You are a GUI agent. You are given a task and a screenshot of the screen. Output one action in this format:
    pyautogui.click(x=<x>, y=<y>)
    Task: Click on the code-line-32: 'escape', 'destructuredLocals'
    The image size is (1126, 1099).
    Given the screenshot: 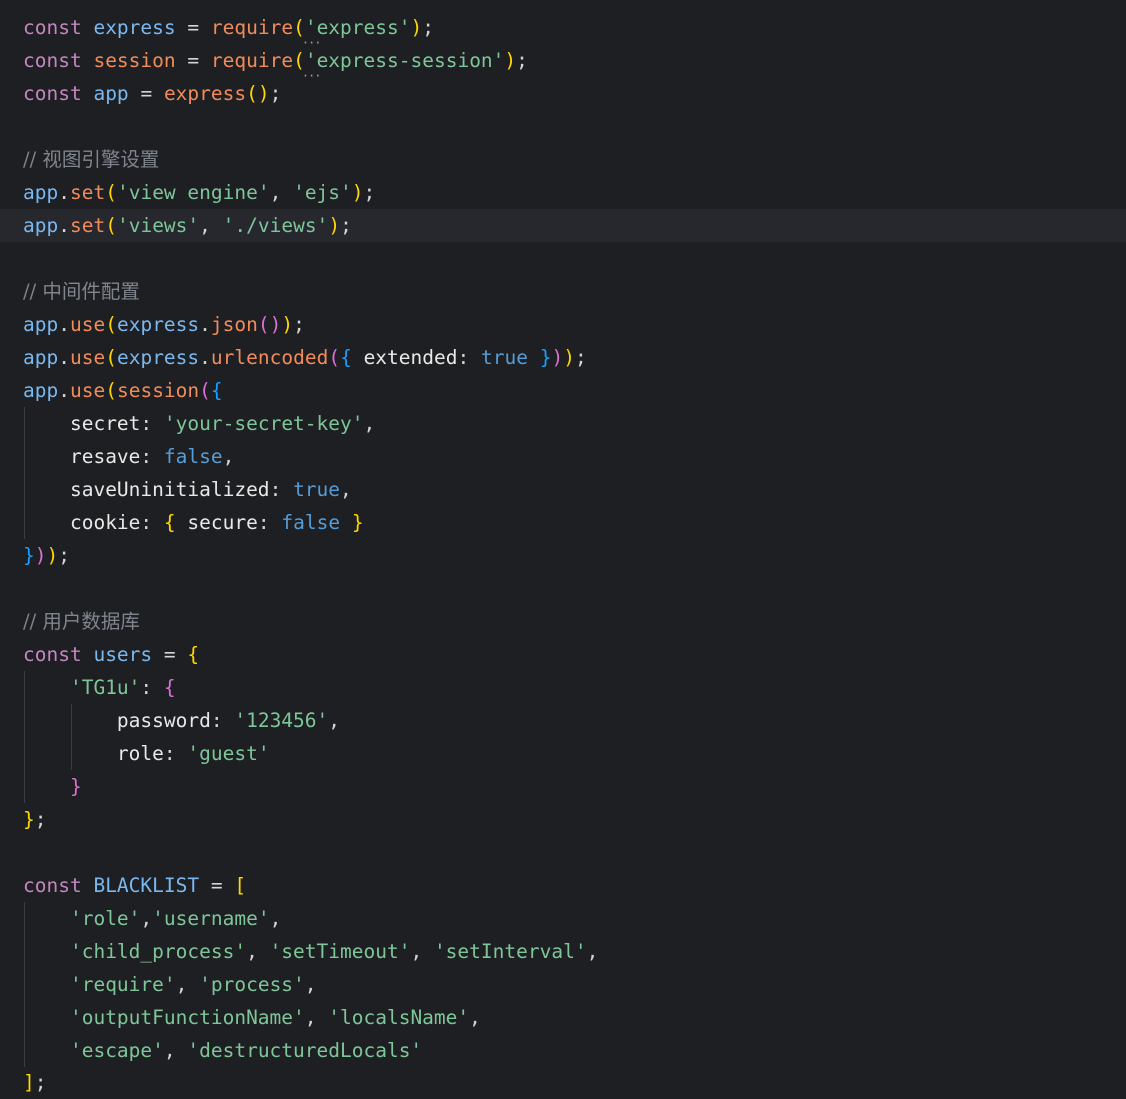 What is the action you would take?
    pyautogui.click(x=563, y=1050)
    